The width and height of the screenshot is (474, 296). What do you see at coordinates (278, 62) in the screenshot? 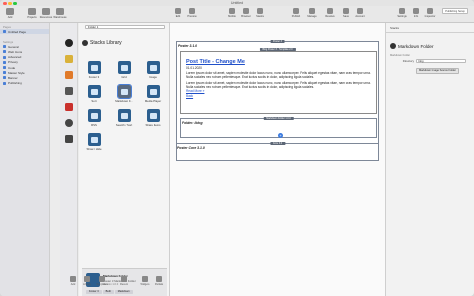
I see `blog-post-title: Post Title - Change Me` at bounding box center [278, 62].